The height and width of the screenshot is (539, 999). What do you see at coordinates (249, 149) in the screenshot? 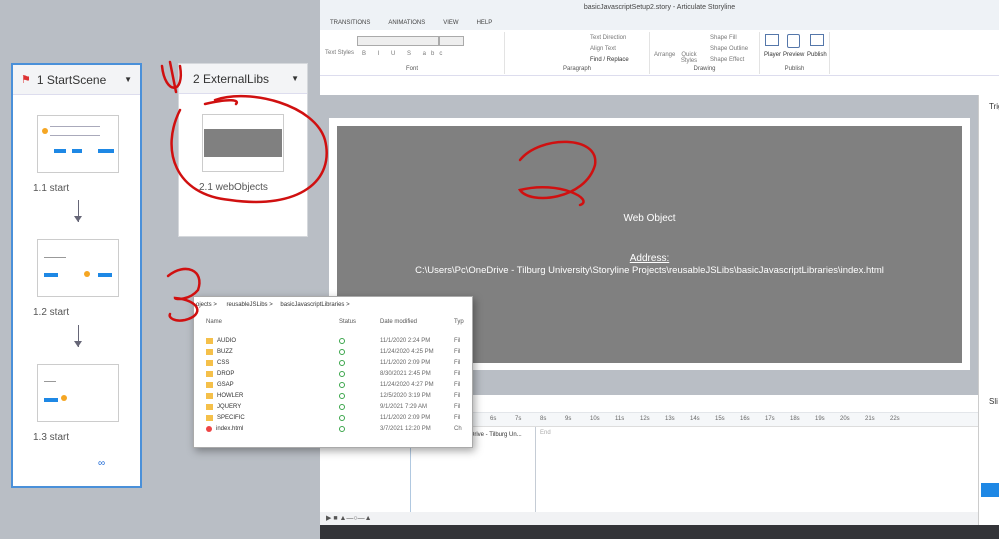
I see `annotation-circle` at bounding box center [249, 149].